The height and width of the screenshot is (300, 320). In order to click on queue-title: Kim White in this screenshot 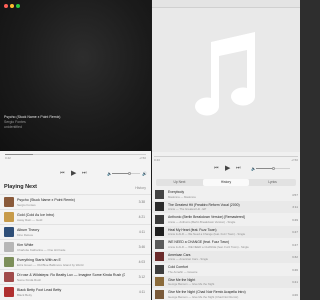, I will do `click(25, 245)`.